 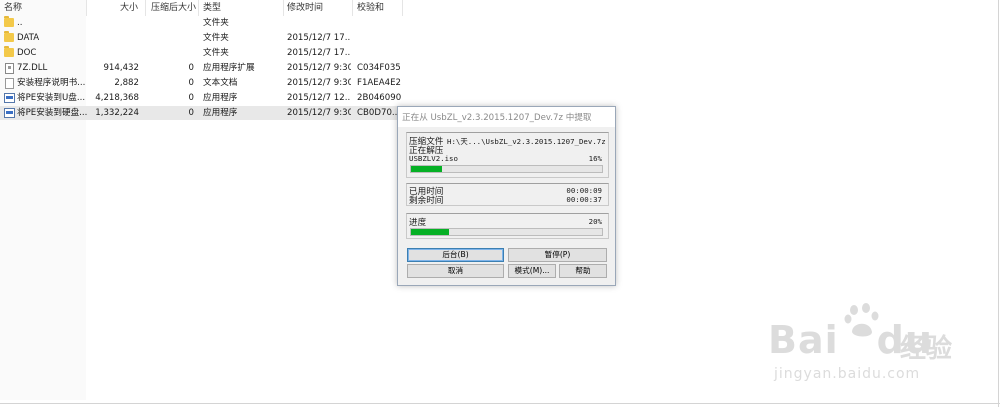 I want to click on cell-modified, so click(x=319, y=23).